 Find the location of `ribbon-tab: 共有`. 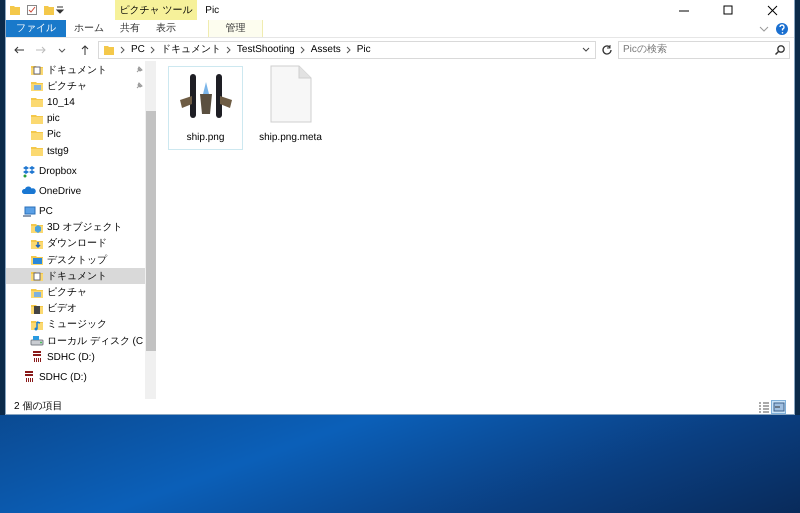

ribbon-tab: 共有 is located at coordinates (130, 28).